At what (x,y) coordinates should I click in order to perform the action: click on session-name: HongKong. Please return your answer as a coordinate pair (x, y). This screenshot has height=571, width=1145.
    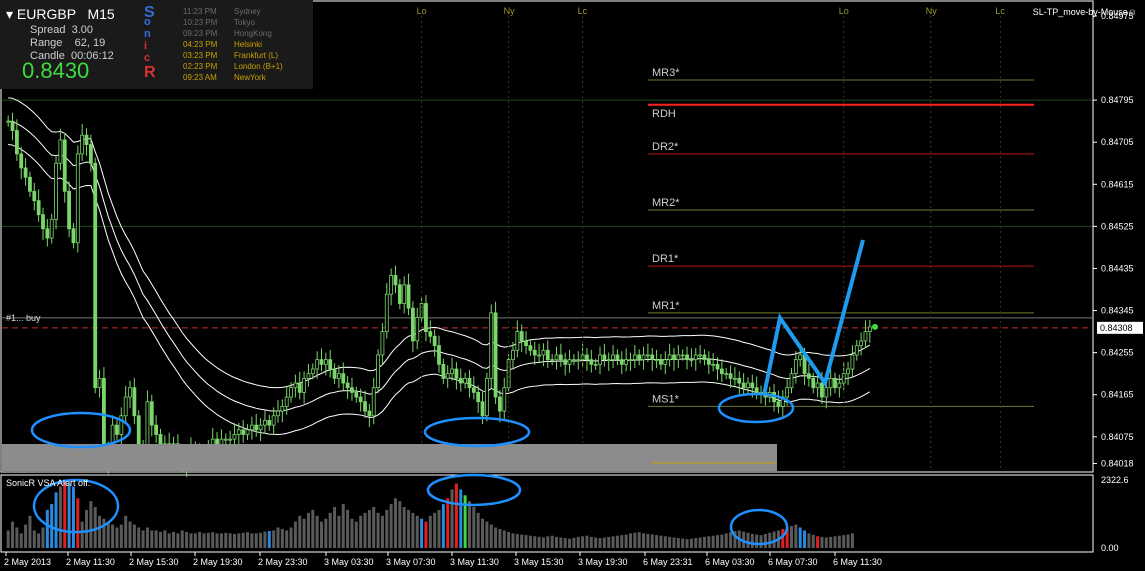
    Looking at the image, I should click on (253, 33).